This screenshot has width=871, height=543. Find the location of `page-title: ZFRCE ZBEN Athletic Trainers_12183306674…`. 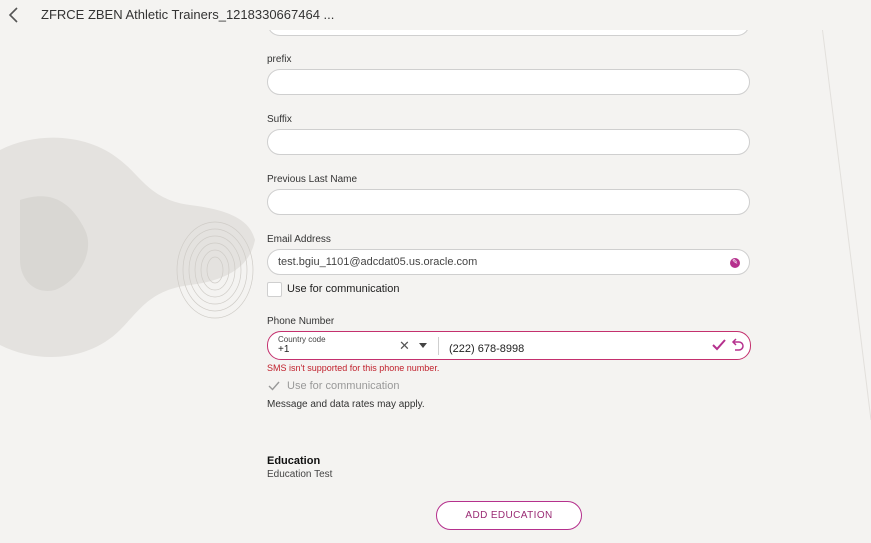

page-title: ZFRCE ZBEN Athletic Trainers_12183306674… is located at coordinates (188, 14).